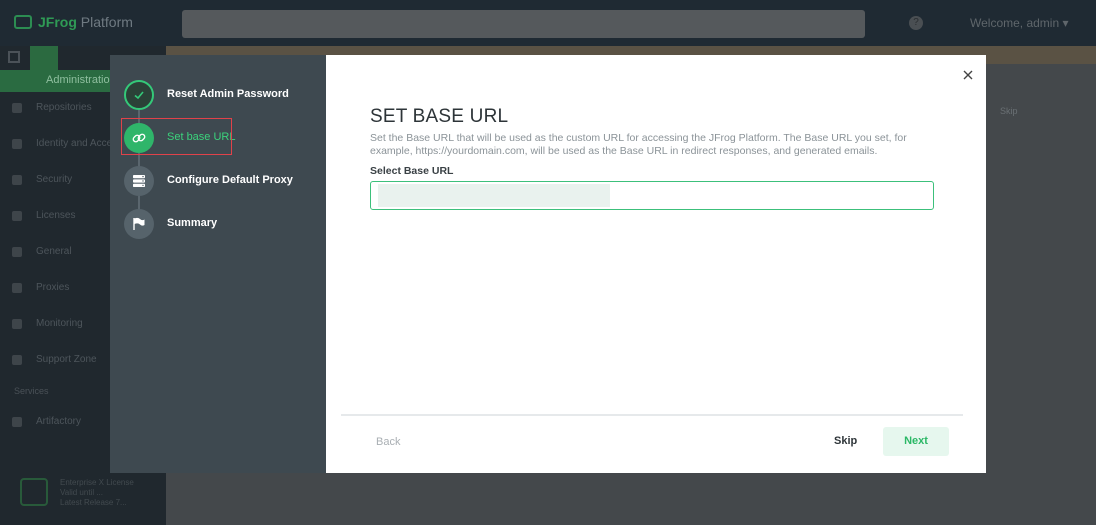 This screenshot has width=1096, height=525. What do you see at coordinates (34, 492) in the screenshot?
I see `jfrog-footer-logo-icon` at bounding box center [34, 492].